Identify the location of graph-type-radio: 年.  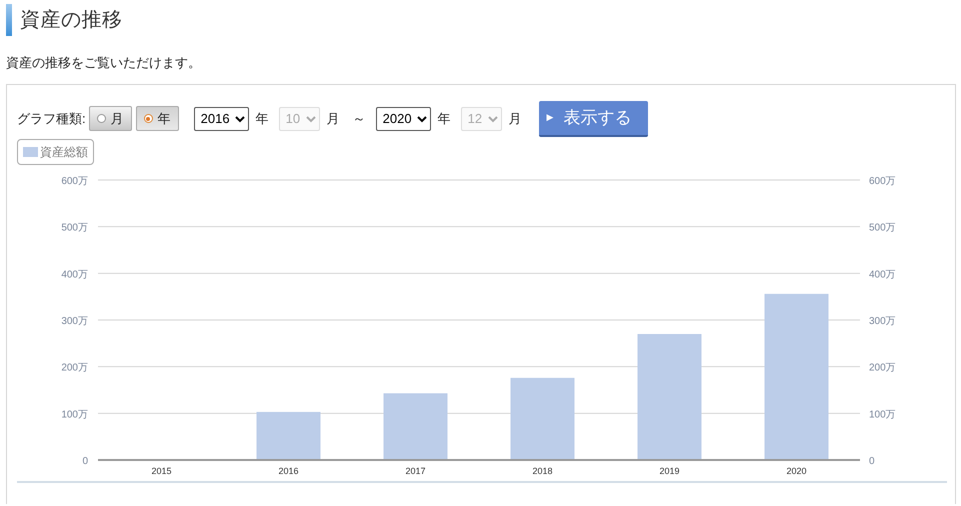
(157, 118).